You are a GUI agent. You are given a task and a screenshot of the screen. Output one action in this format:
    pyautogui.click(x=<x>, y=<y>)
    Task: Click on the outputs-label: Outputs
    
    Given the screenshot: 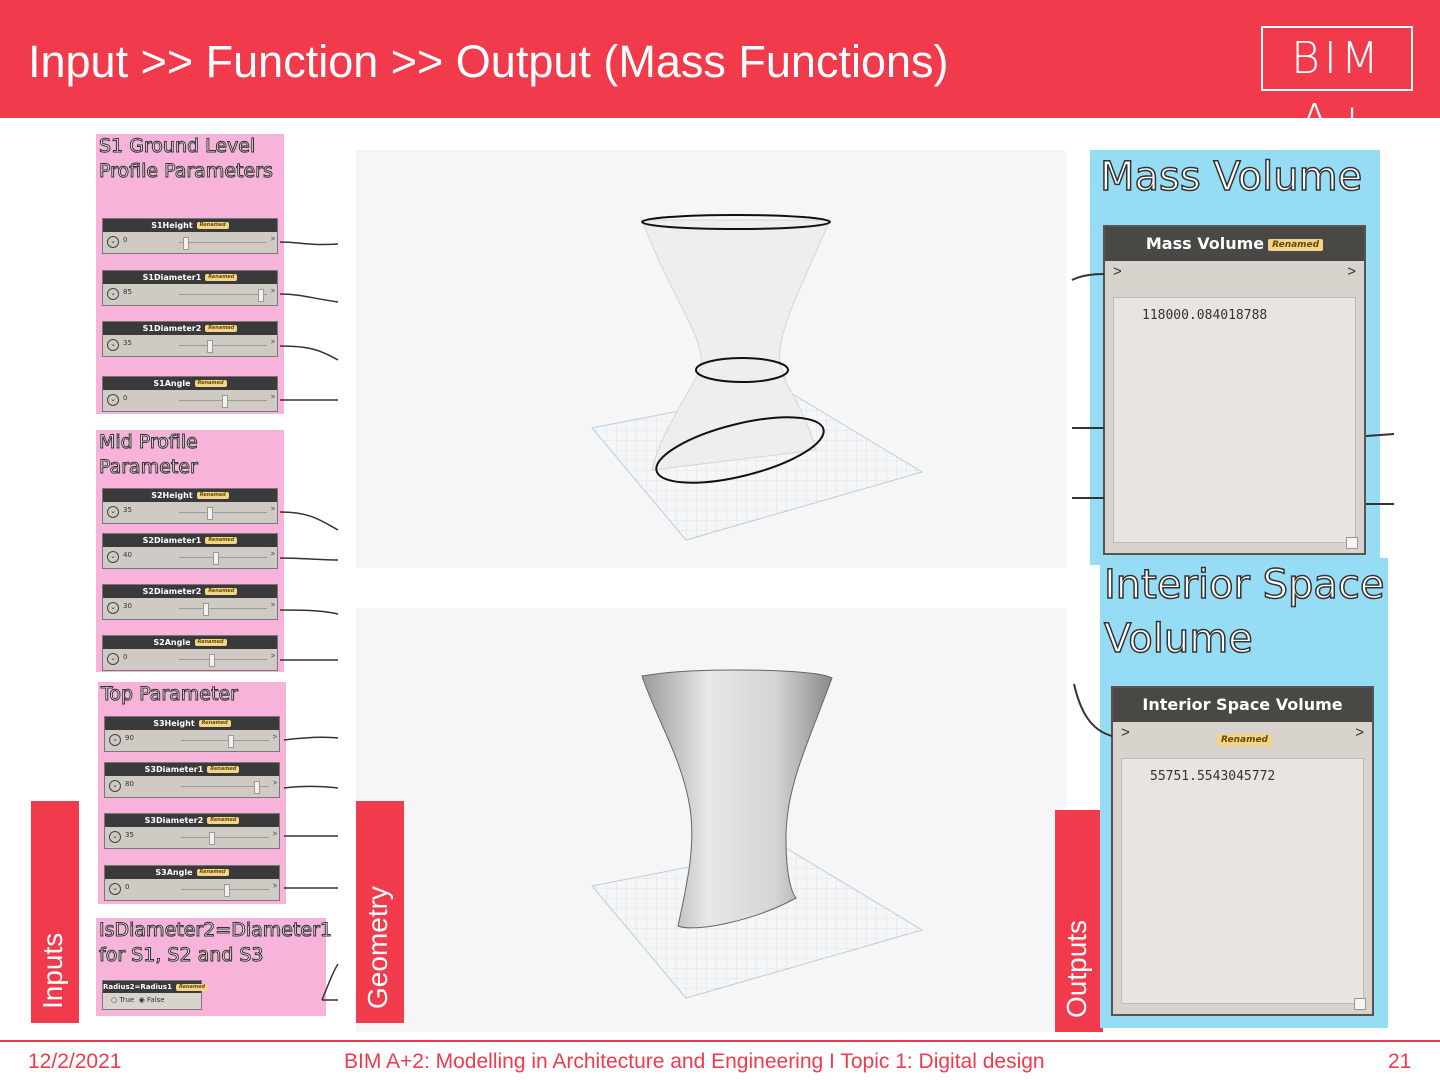 What is the action you would take?
    pyautogui.click(x=1076, y=968)
    